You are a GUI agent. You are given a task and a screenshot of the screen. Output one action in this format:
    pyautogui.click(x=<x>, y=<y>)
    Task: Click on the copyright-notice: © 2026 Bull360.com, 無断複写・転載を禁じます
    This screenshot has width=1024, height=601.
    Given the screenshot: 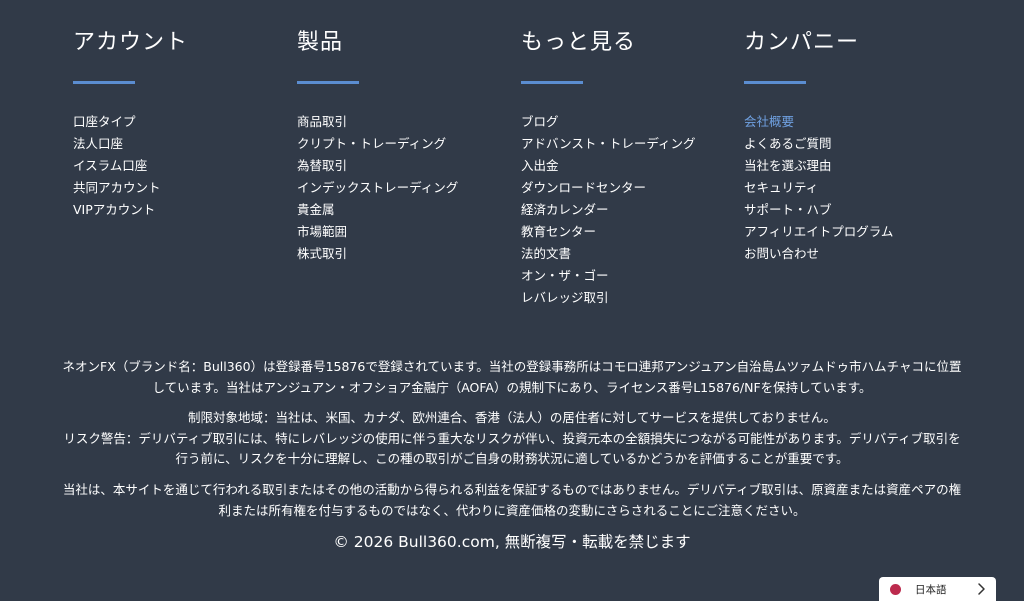 What is the action you would take?
    pyautogui.click(x=512, y=542)
    